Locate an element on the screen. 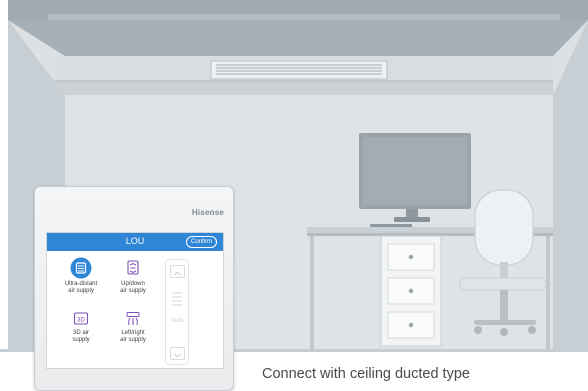 This screenshot has height=391, width=588. side-control-strip: Auto is located at coordinates (177, 312).